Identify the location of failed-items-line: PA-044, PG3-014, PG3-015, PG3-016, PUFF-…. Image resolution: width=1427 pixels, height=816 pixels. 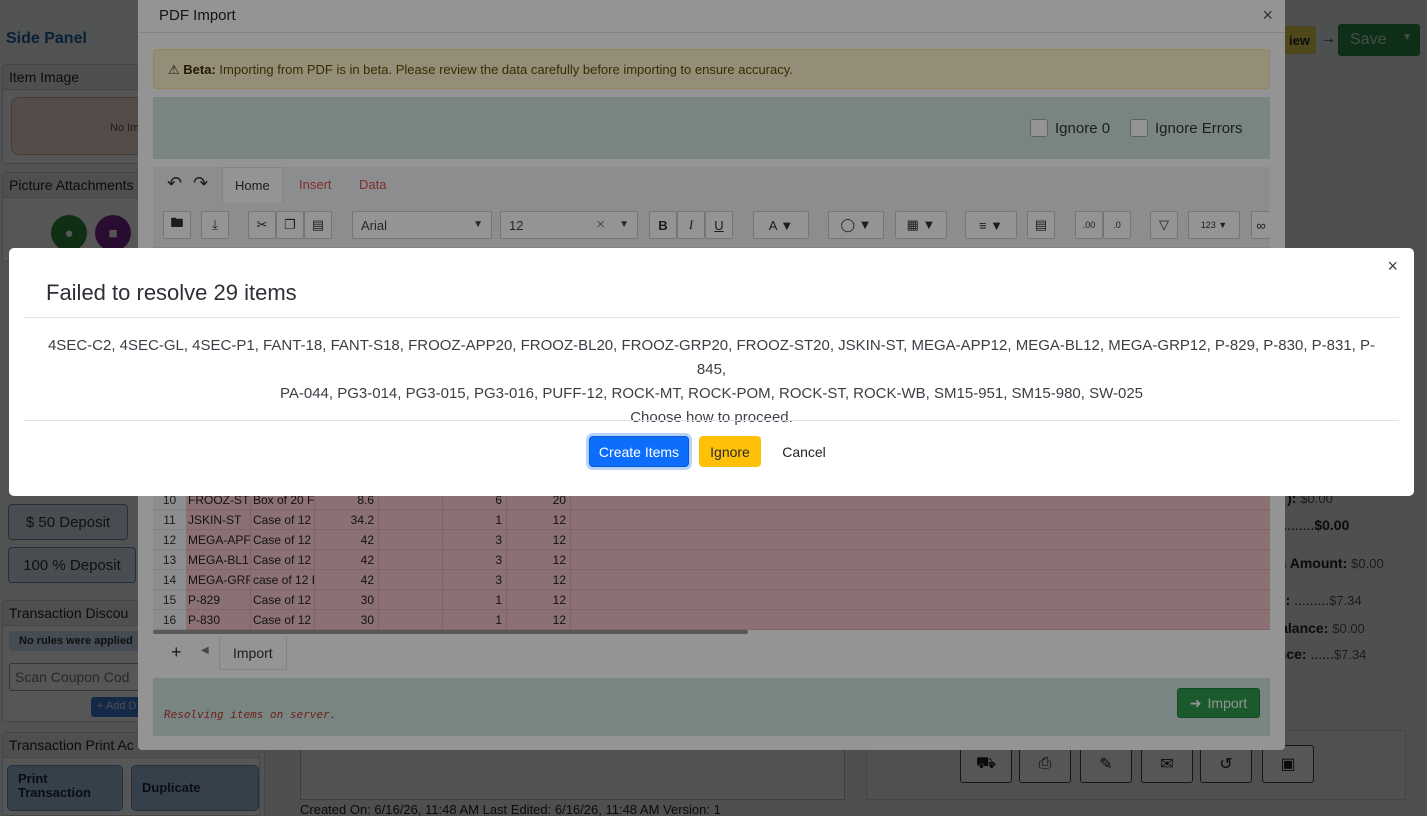
(711, 393).